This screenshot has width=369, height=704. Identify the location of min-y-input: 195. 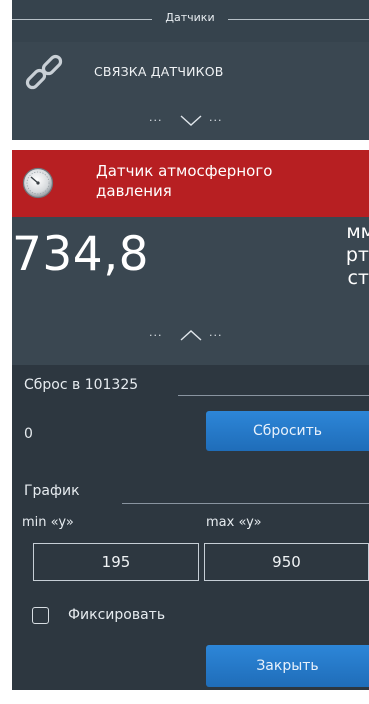
(116, 562).